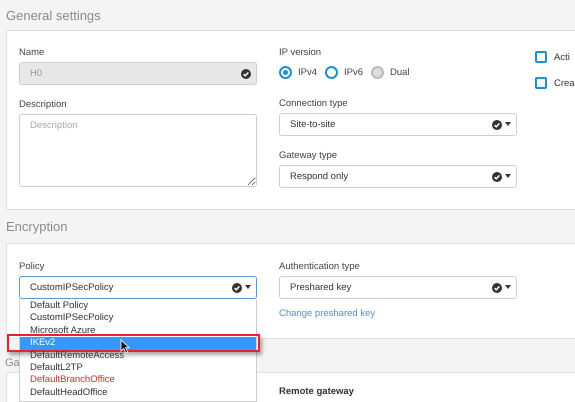  Describe the element at coordinates (36, 227) in the screenshot. I see `section-title: Encryption` at that location.